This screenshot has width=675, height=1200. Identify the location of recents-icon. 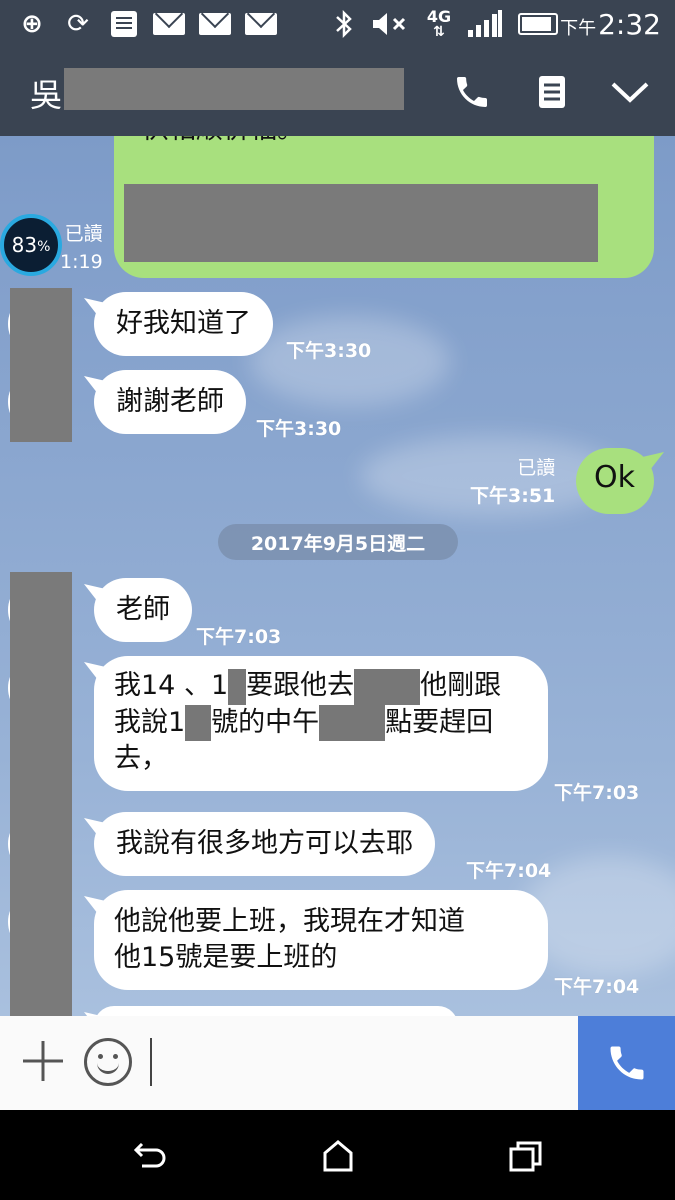
(526, 1156).